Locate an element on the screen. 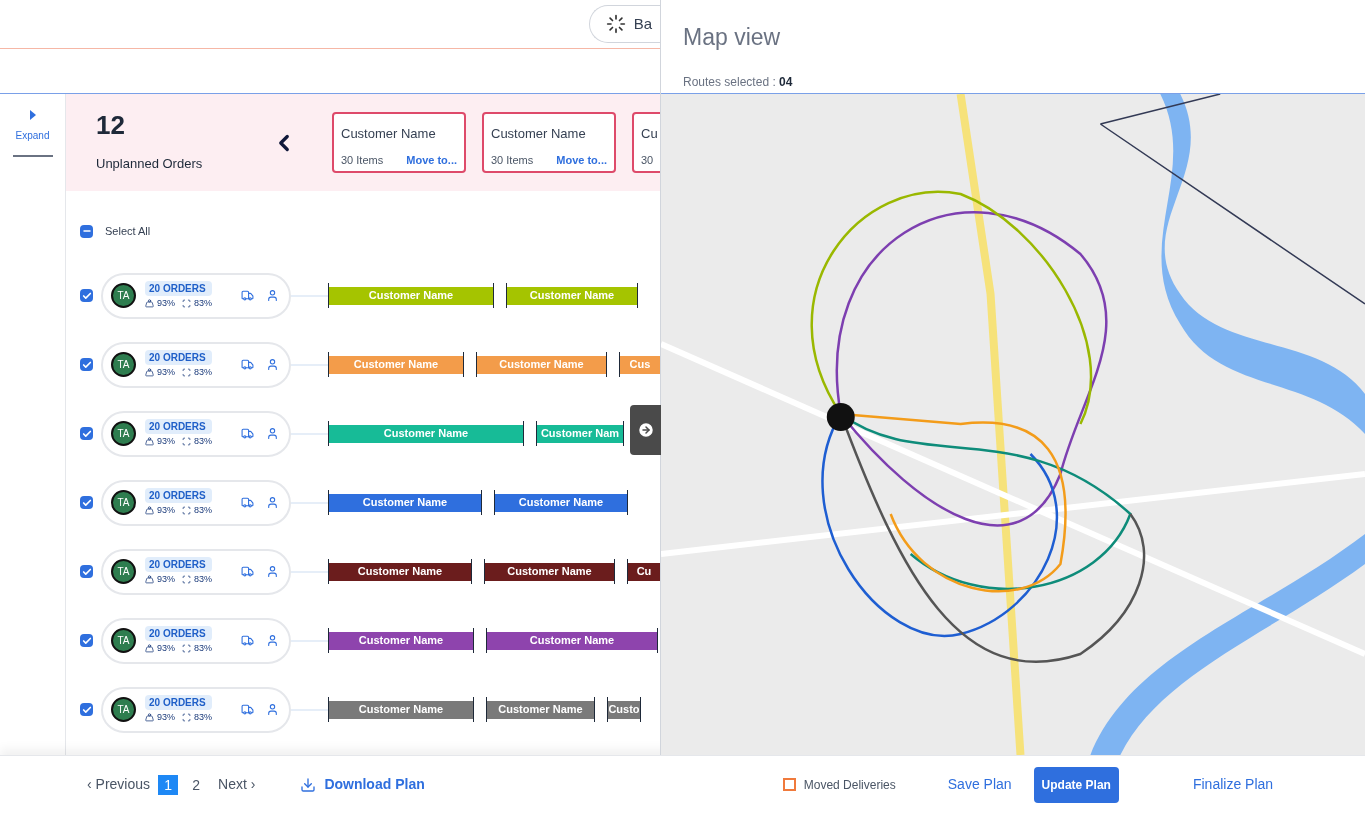 This screenshot has height=813, width=1365. next-link: Next › is located at coordinates (237, 784).